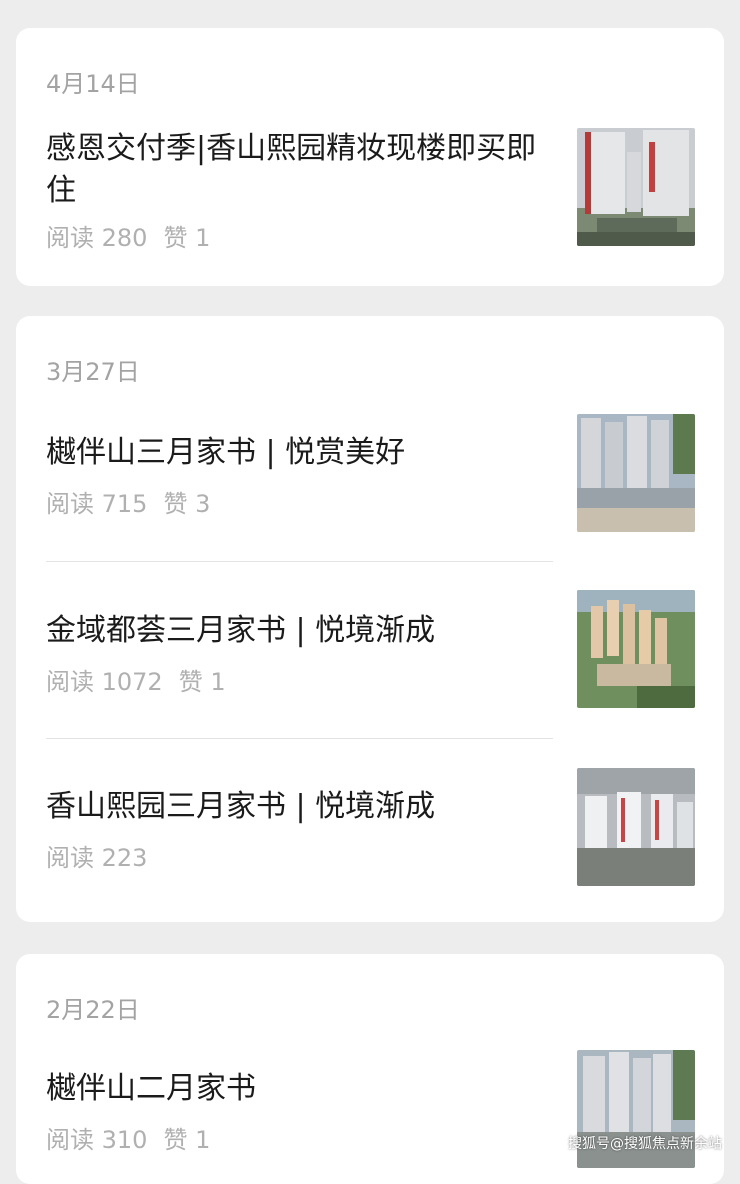 Image resolution: width=740 pixels, height=1184 pixels. Describe the element at coordinates (636, 473) in the screenshot. I see `construction-site-icon` at that location.